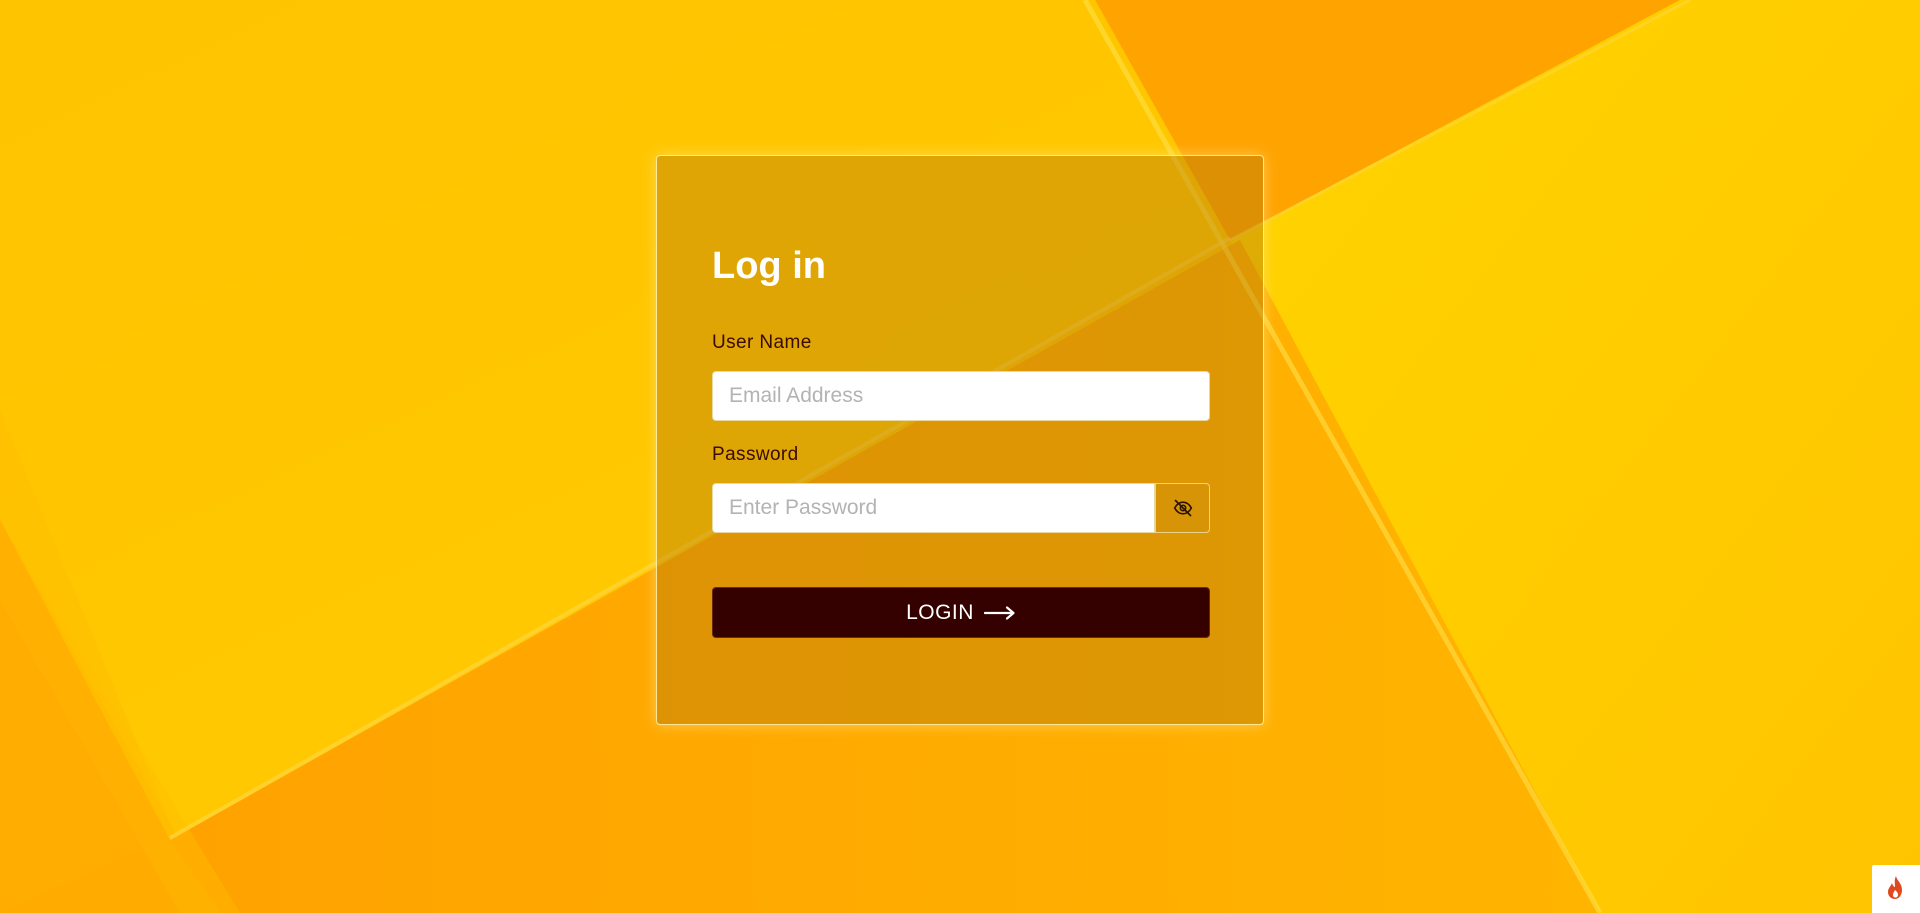  What do you see at coordinates (933, 508) in the screenshot?
I see `password-input` at bounding box center [933, 508].